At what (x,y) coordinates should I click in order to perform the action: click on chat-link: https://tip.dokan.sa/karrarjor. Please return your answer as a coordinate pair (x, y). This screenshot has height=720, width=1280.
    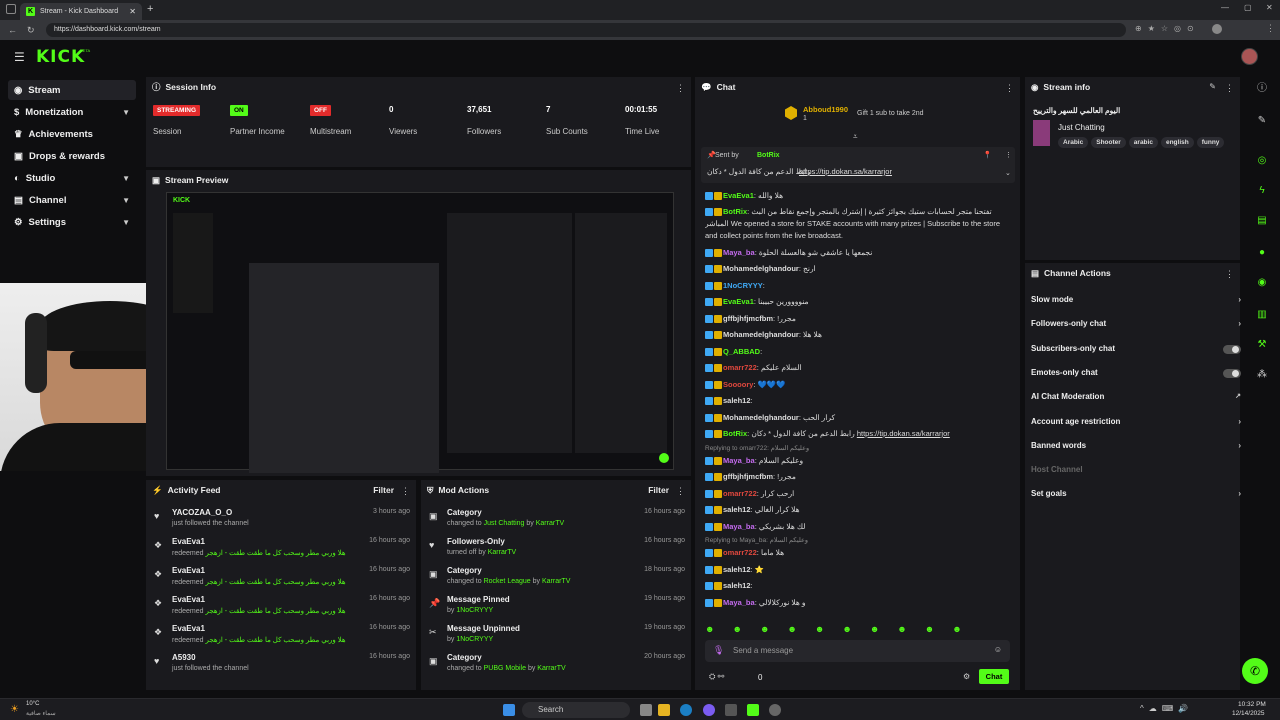
    Looking at the image, I should click on (903, 433).